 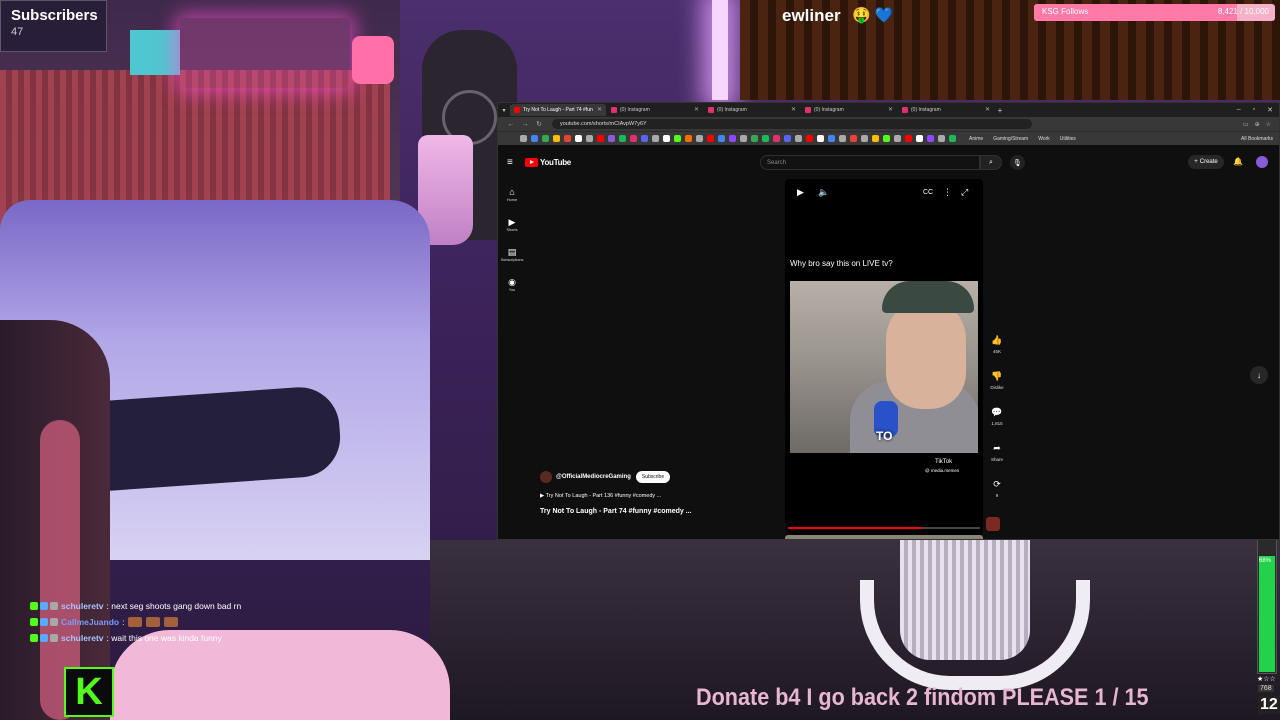 I want to click on url-input: youtube.com/shorts/mCIAvpW7y6Y, so click(x=792, y=124).